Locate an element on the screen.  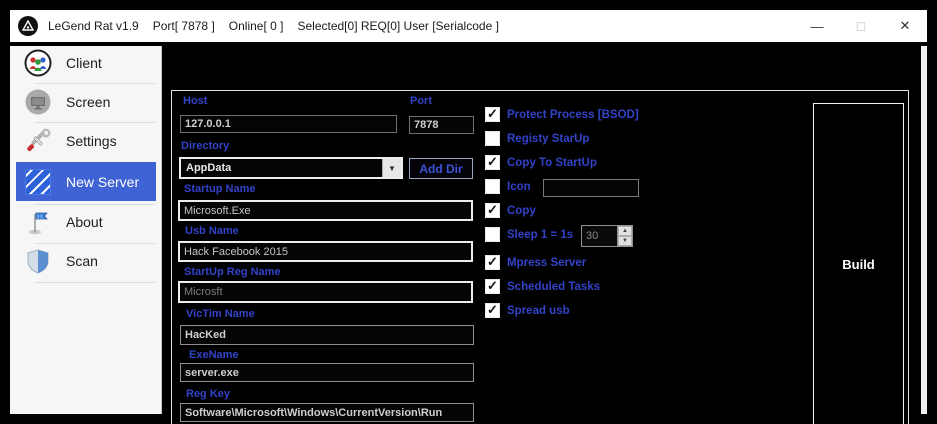
sleep-stepper: 30 ▲ ▼ is located at coordinates (607, 236).